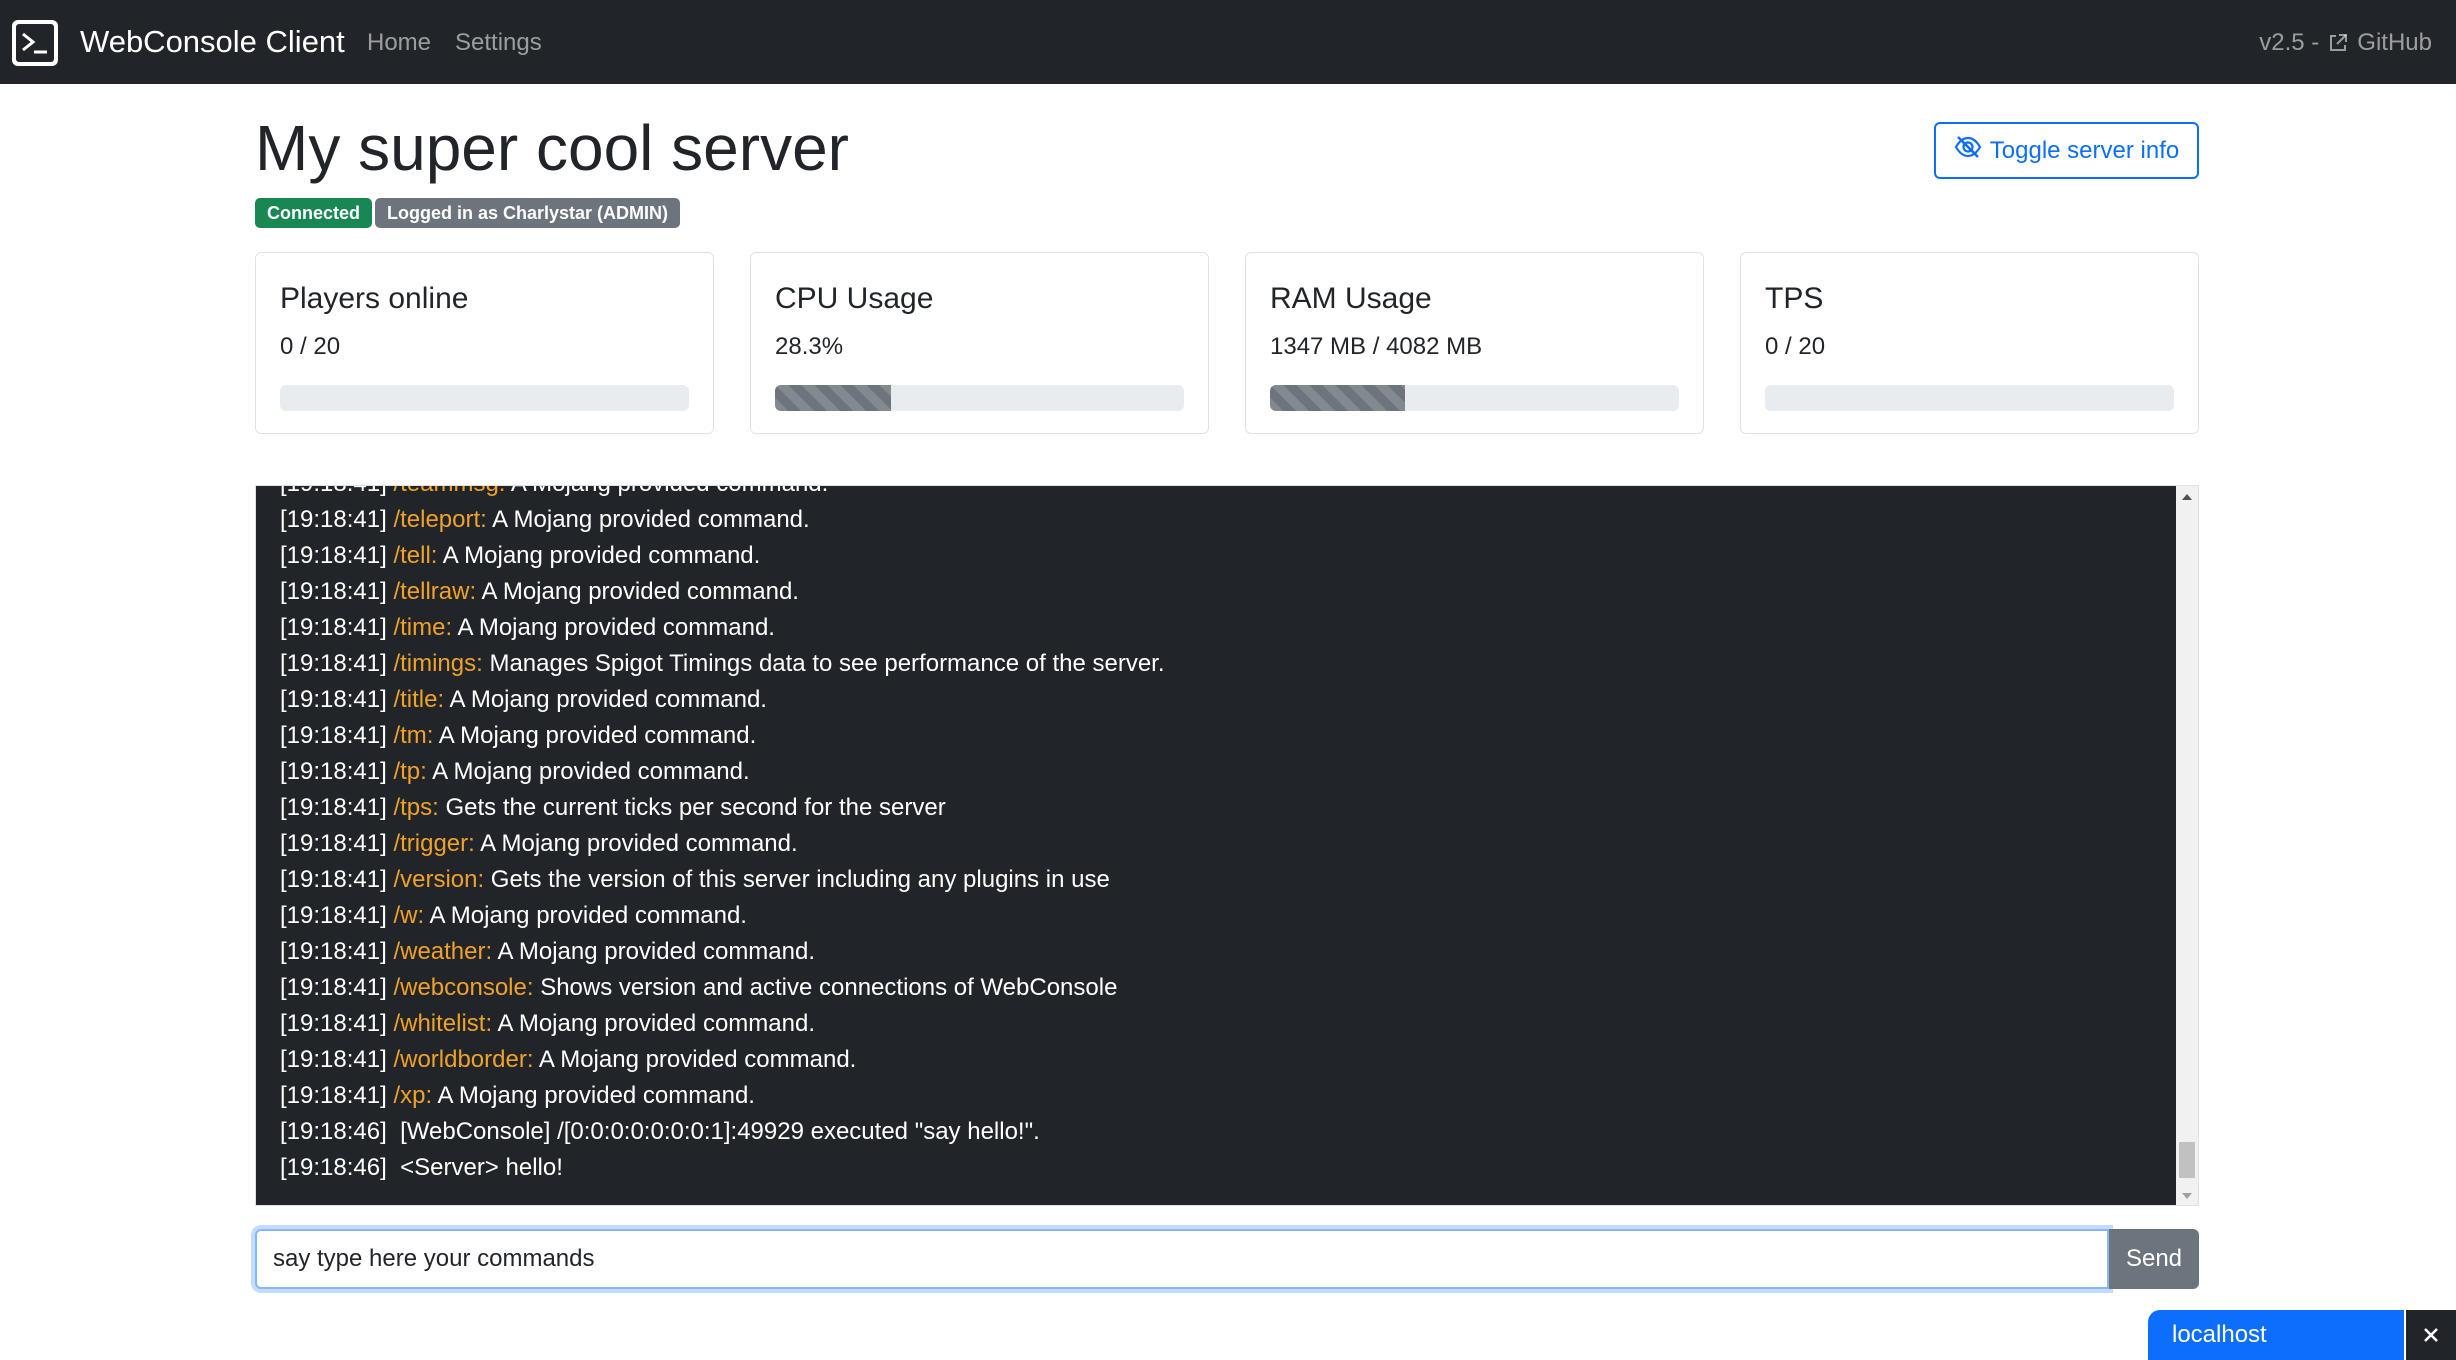 The image size is (2456, 1360). I want to click on command-input, so click(1182, 1259).